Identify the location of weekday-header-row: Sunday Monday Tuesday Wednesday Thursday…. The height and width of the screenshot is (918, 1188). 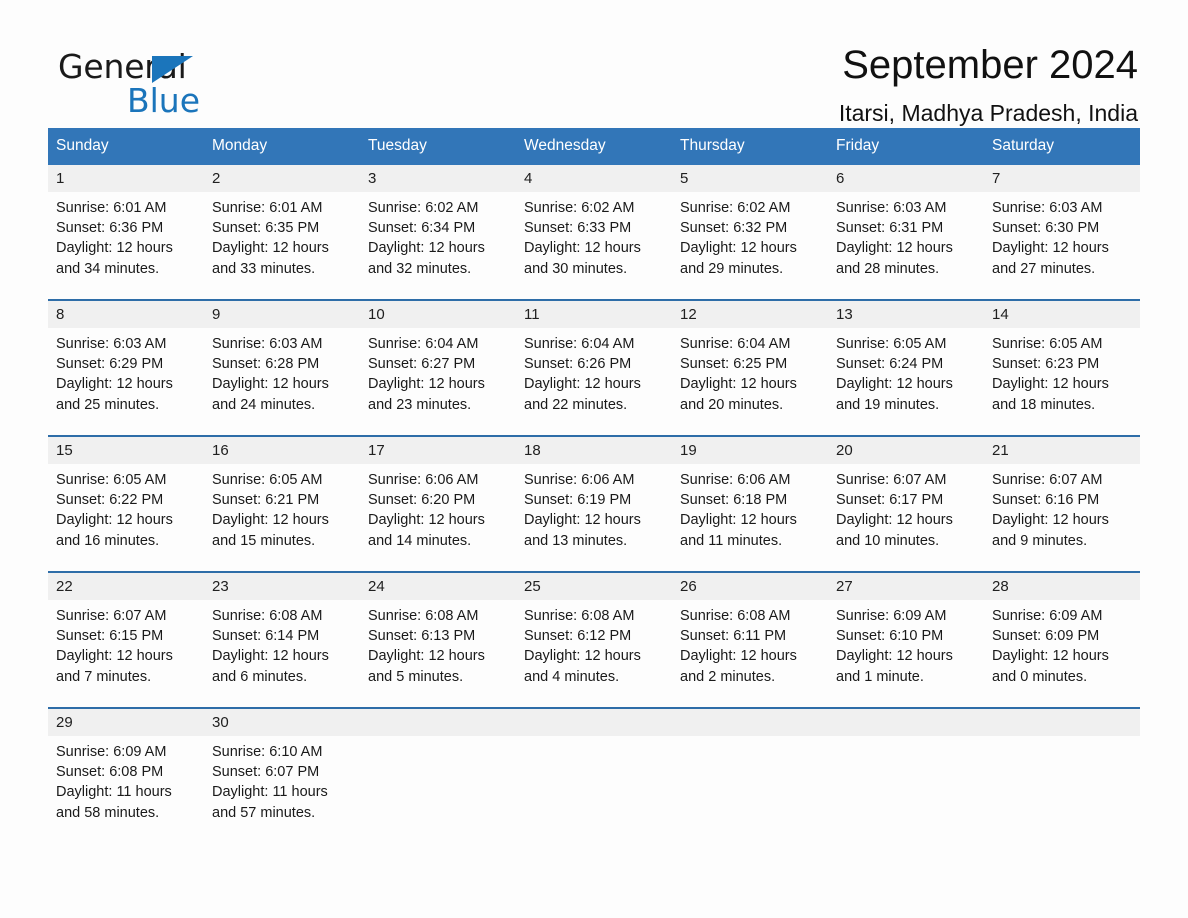
(594, 146).